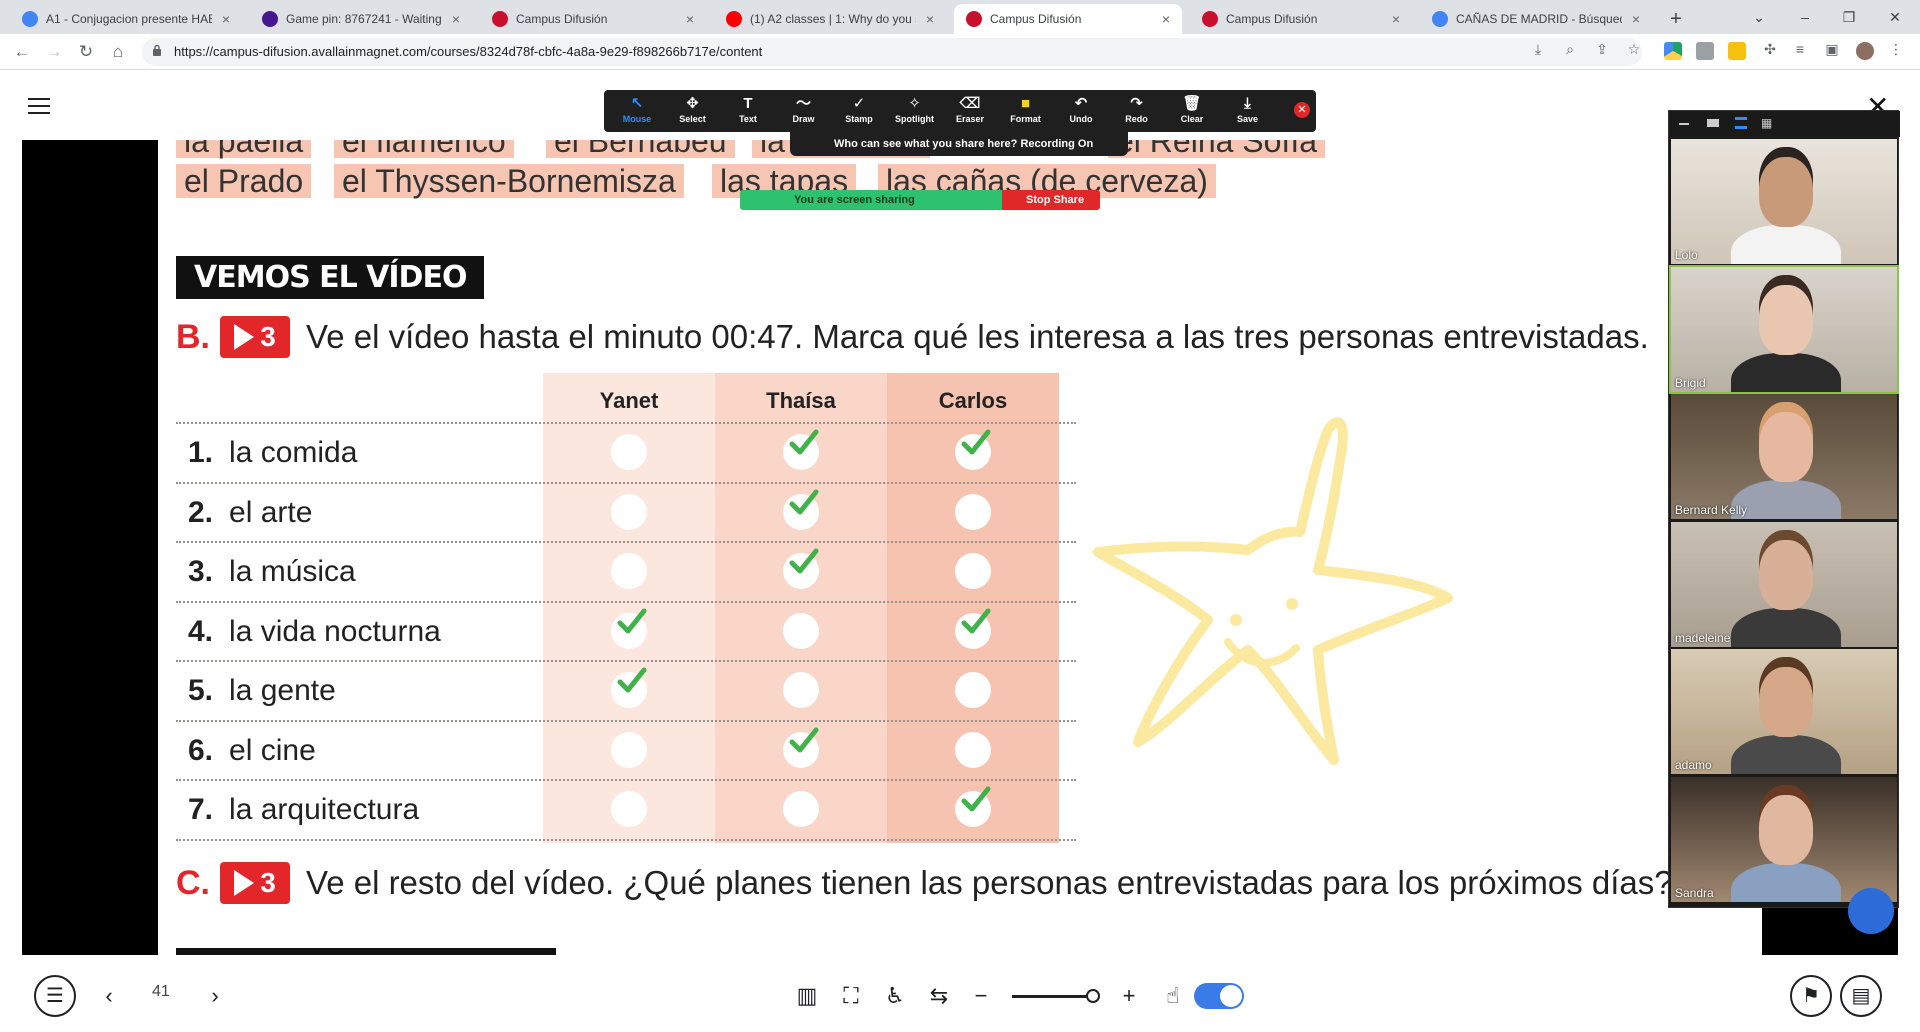 The height and width of the screenshot is (1032, 1920). Describe the element at coordinates (361, 19) in the screenshot. I see `browser-tab: Game pin: 8767241 - Waiting fo ×` at that location.